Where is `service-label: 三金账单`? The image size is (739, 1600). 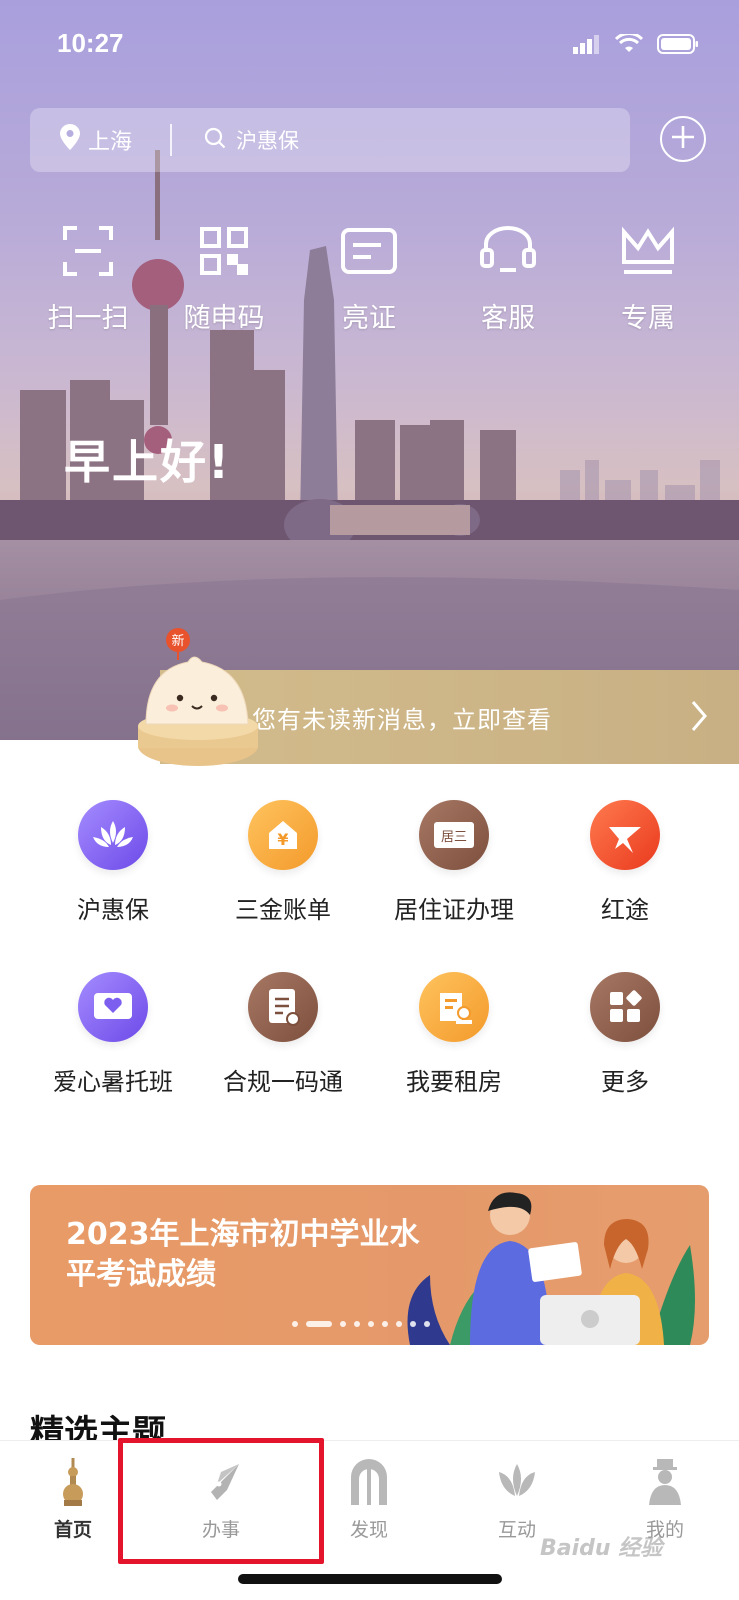
service-label: 三金账单 is located at coordinates (283, 910).